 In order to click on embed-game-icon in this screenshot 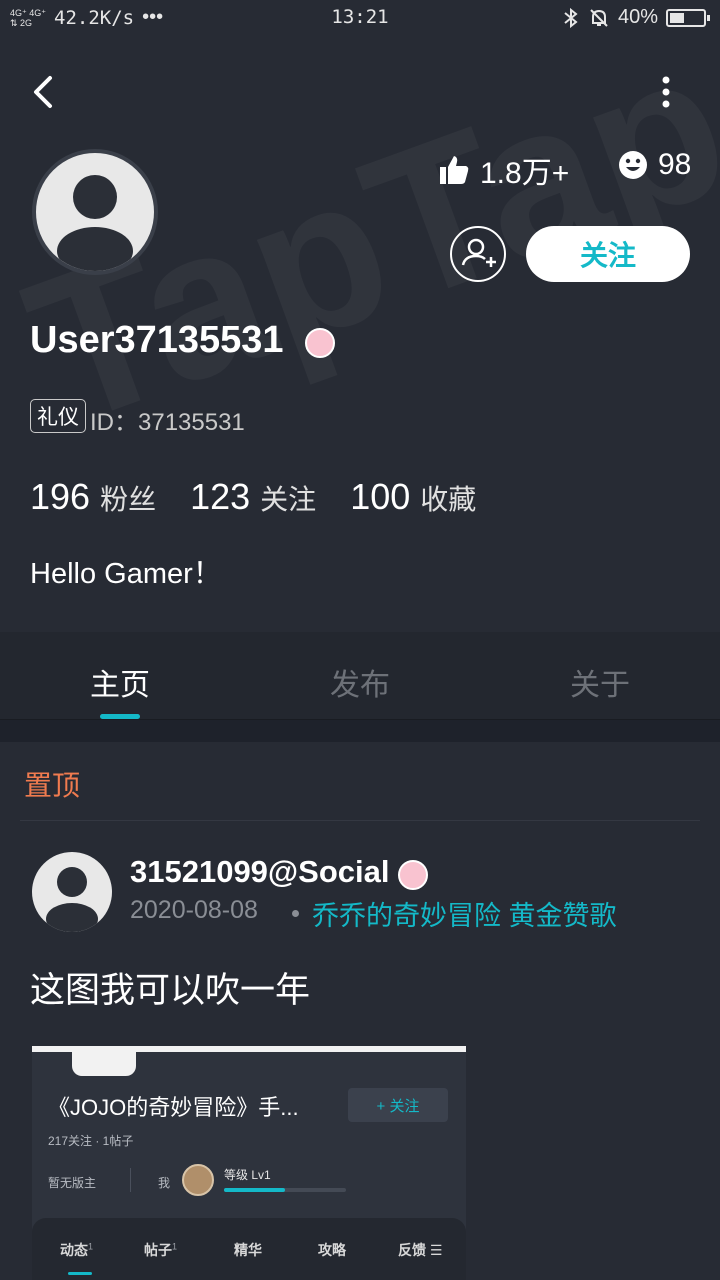, I will do `click(104, 1061)`.